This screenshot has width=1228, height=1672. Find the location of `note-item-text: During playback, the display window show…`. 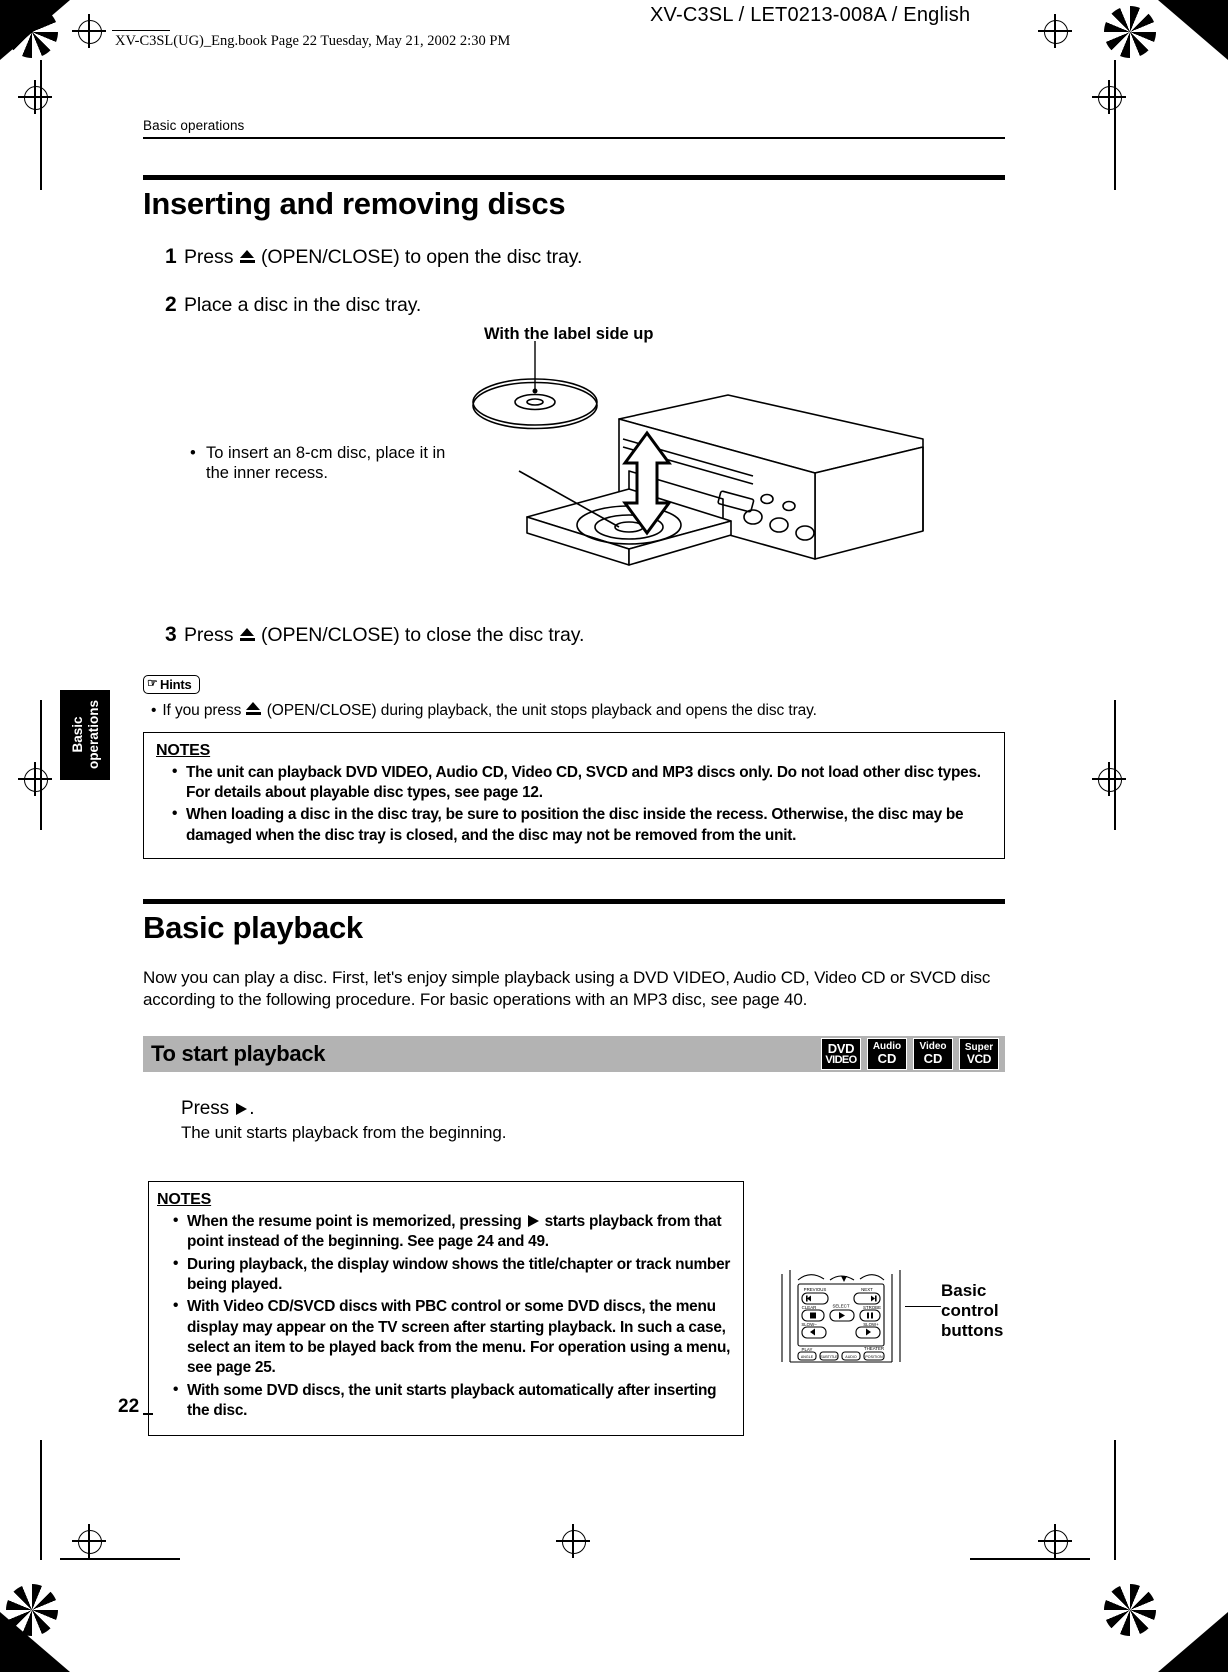

note-item-text: During playback, the display window show… is located at coordinates (459, 1274).